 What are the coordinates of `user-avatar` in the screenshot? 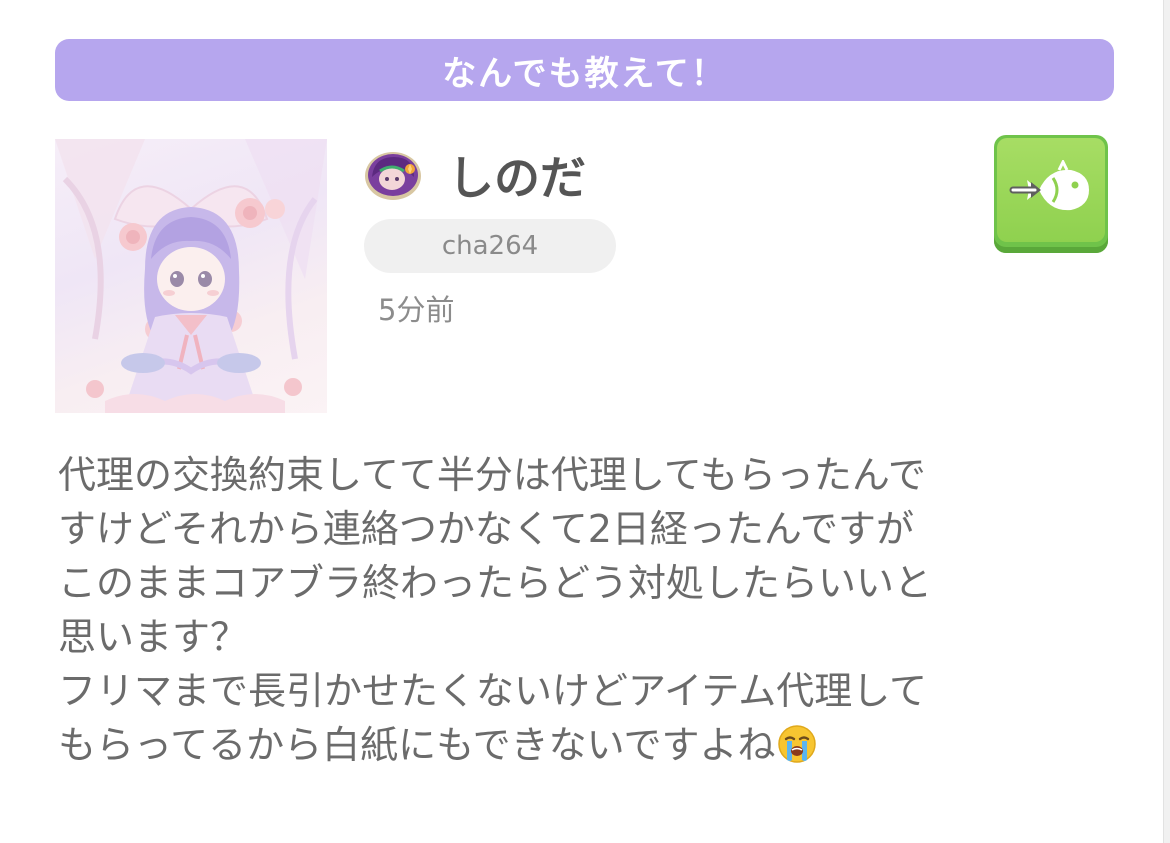 It's located at (191, 276).